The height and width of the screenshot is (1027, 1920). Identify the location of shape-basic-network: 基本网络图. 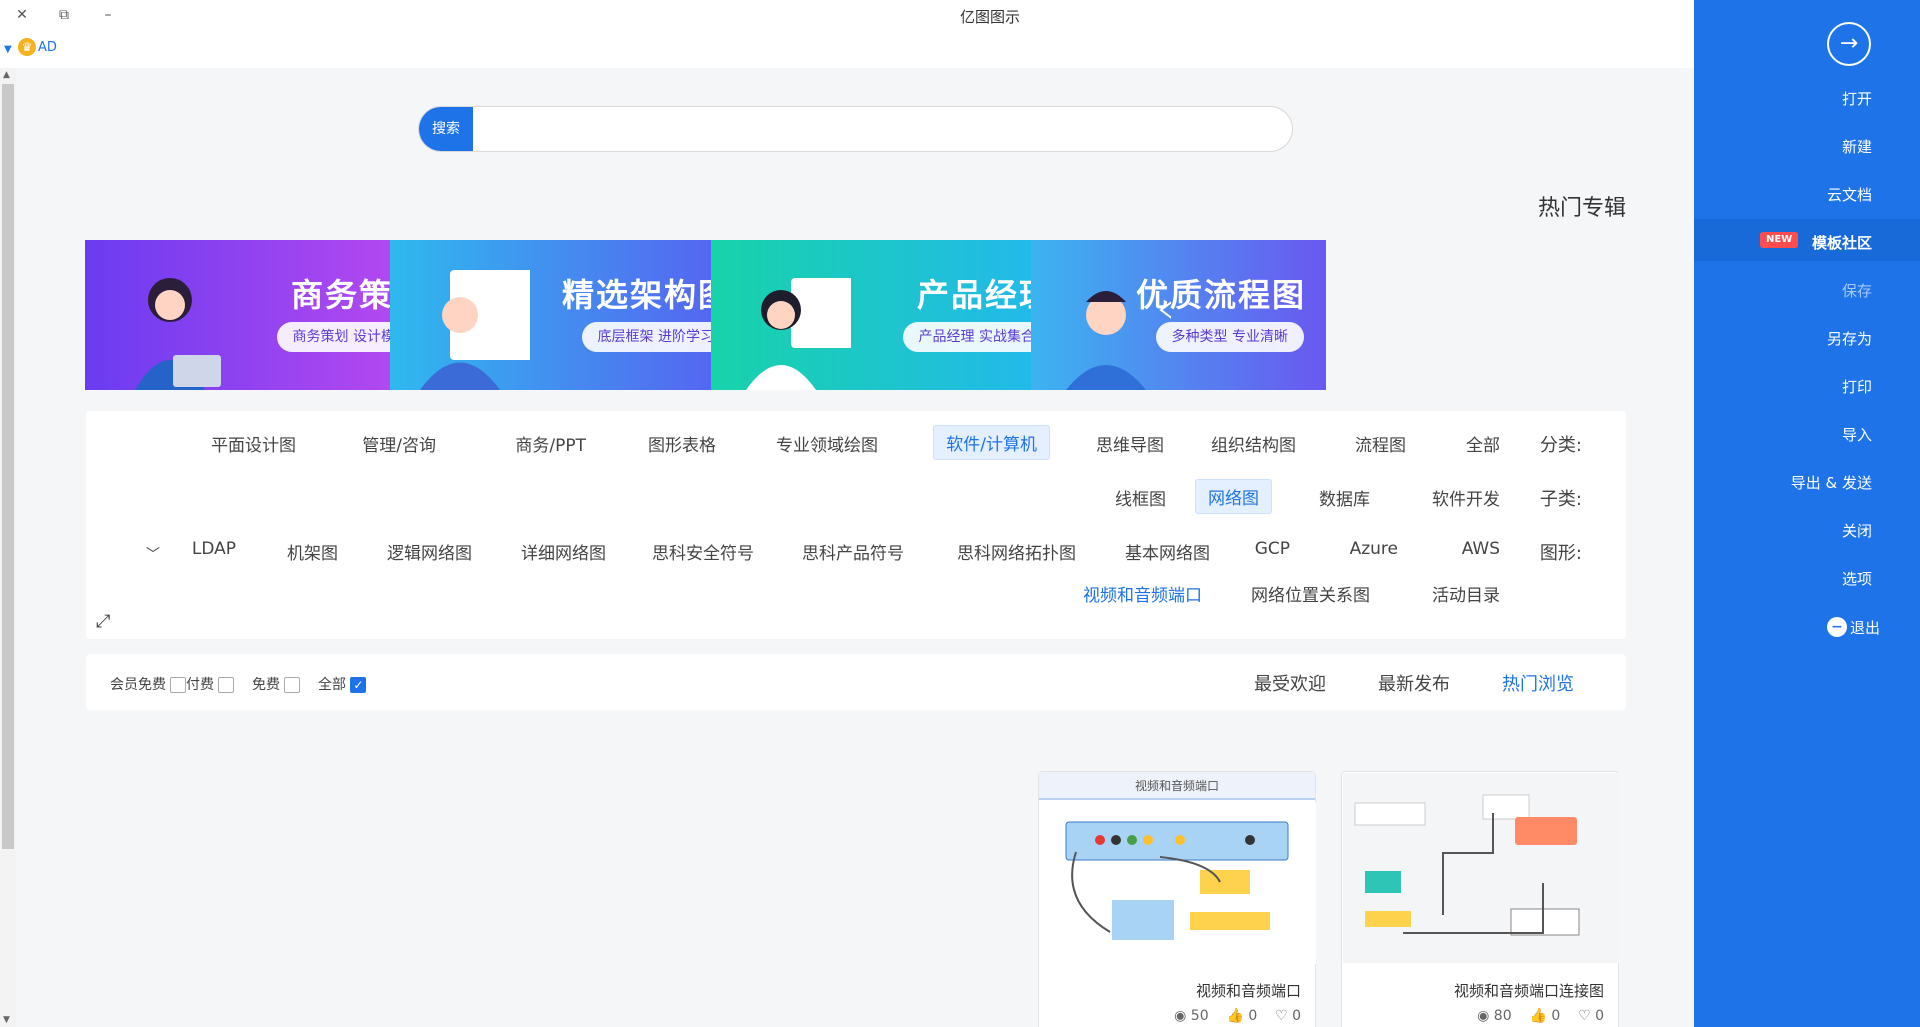
(1167, 551).